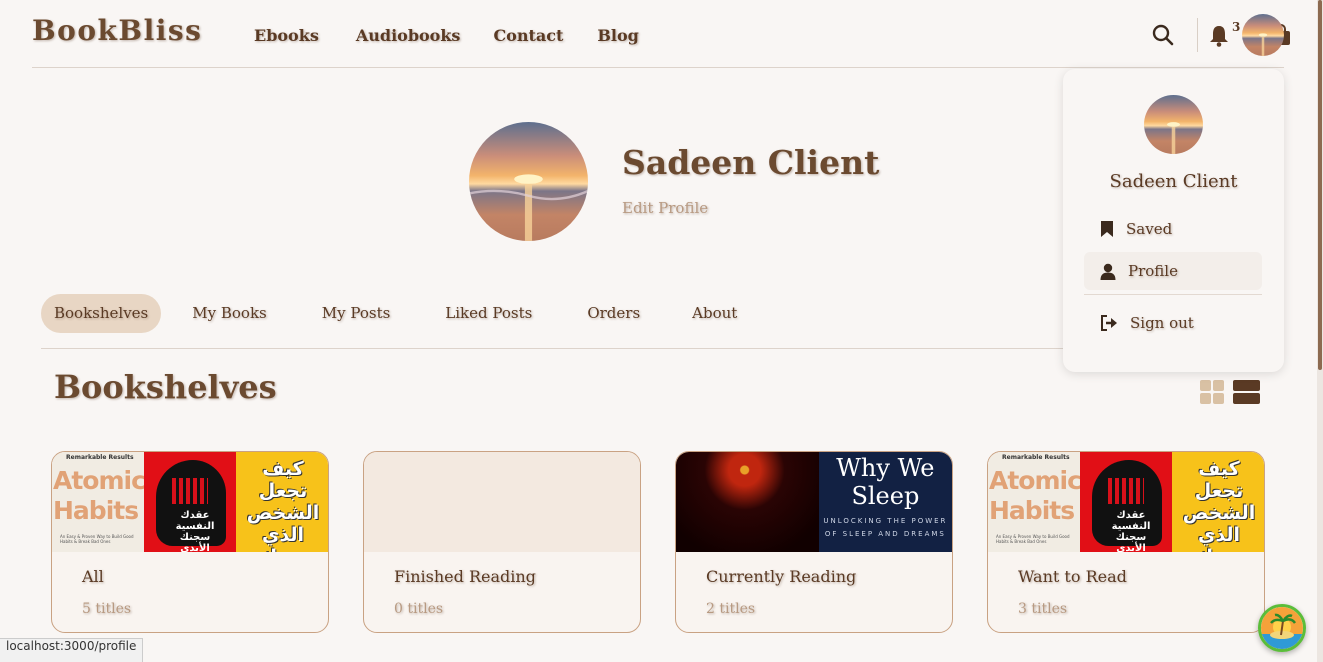 The image size is (1323, 662). I want to click on user-dropdown-menu: Sadeen Client Saved Profile Sign out, so click(1173, 220).